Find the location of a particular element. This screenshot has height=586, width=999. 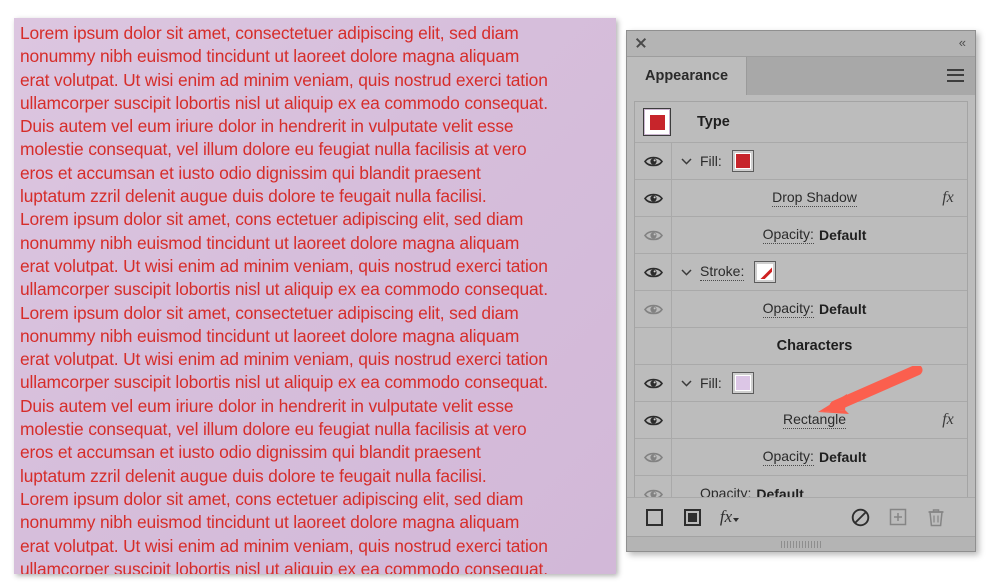

row-content: Stroke: is located at coordinates (814, 272).